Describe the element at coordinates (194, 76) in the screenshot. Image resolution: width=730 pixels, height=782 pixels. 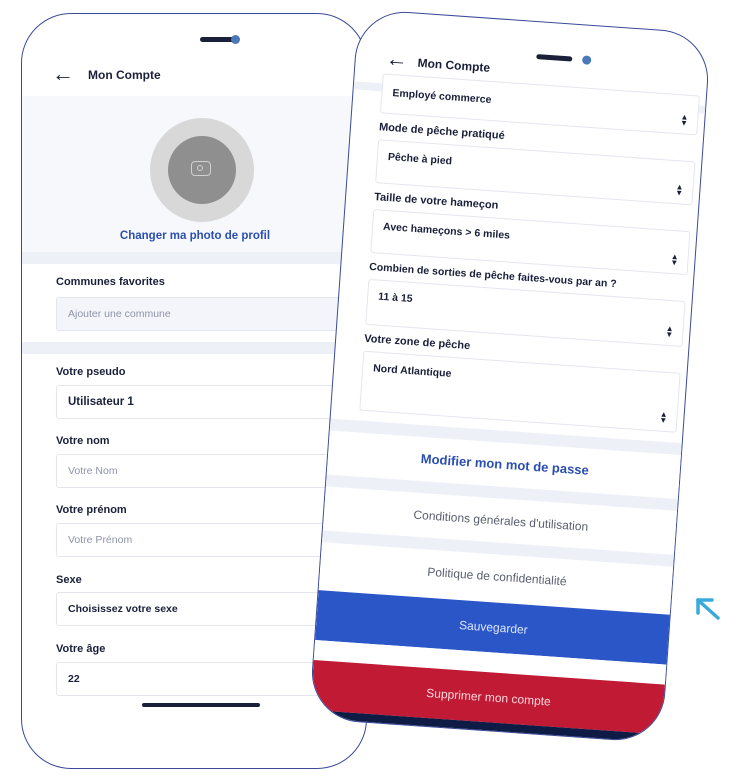
I see `header: ← Mon Compte` at that location.